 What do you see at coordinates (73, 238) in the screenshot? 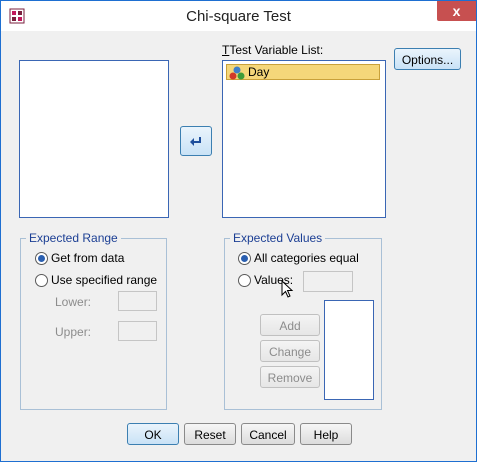
I see `expected-range-legend: Expected Range` at bounding box center [73, 238].